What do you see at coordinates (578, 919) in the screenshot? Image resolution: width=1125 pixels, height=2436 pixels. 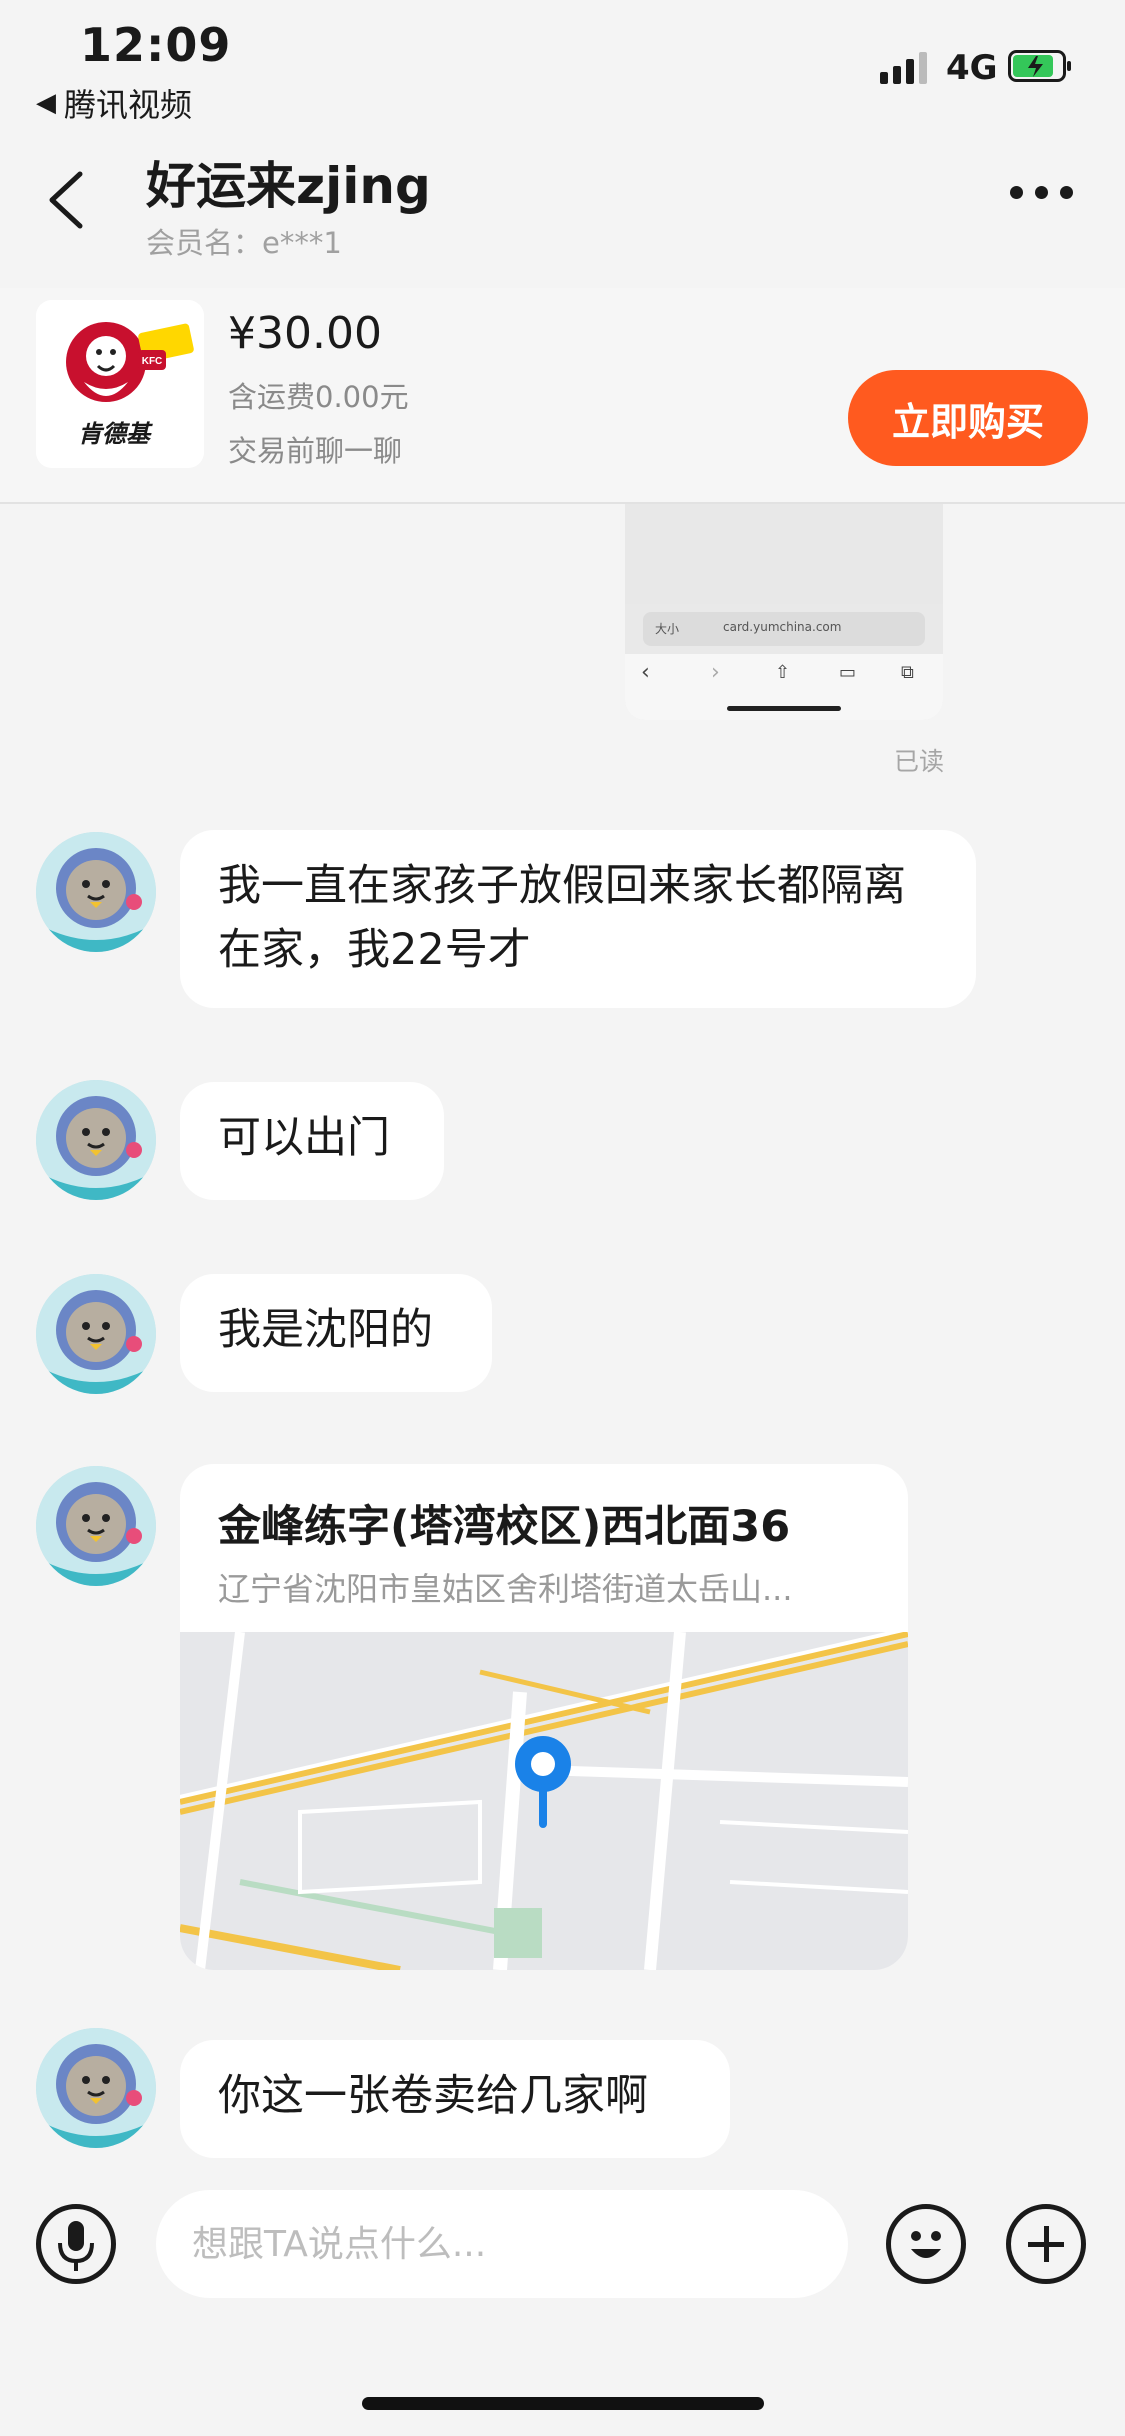 I see `message-bubble: 我一直在家孩子放假回来家长都隔离在家，我22号才` at bounding box center [578, 919].